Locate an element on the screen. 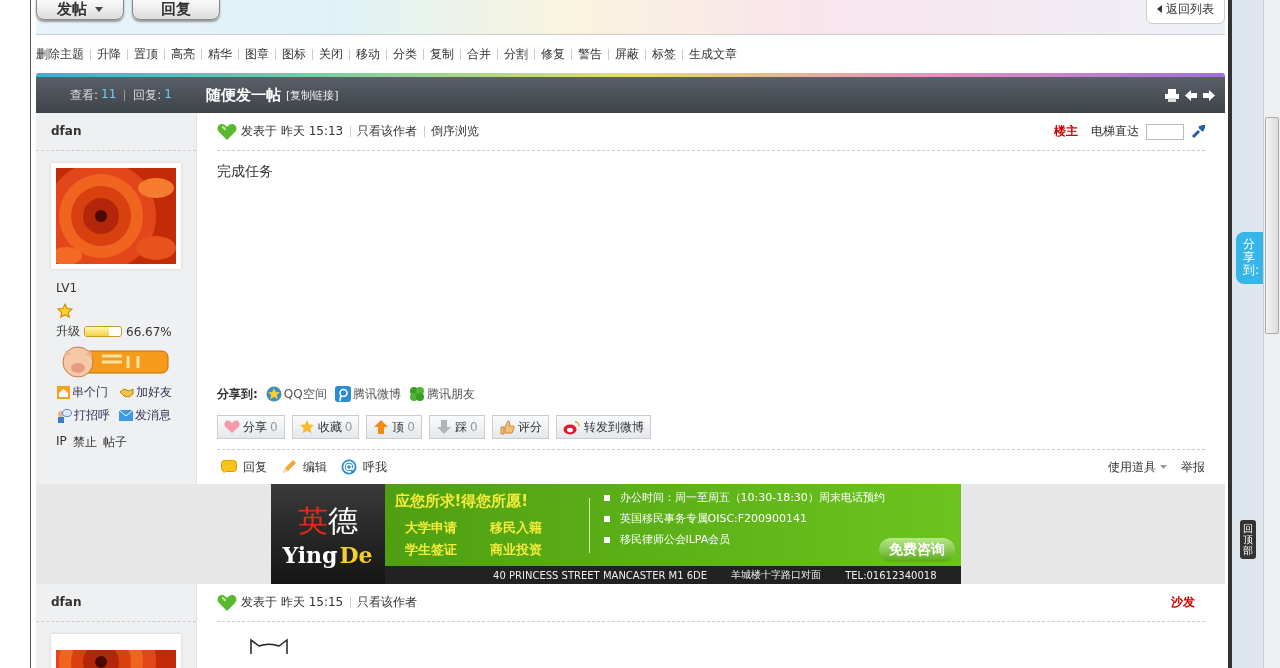  moderation-link: 图章 is located at coordinates (253, 54).